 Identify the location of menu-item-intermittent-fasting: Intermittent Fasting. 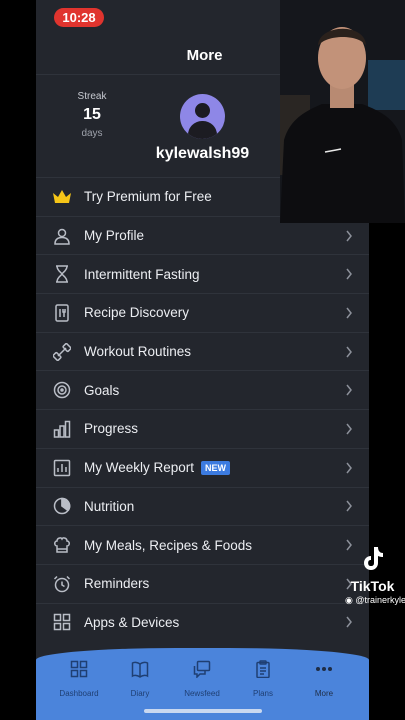
(202, 273).